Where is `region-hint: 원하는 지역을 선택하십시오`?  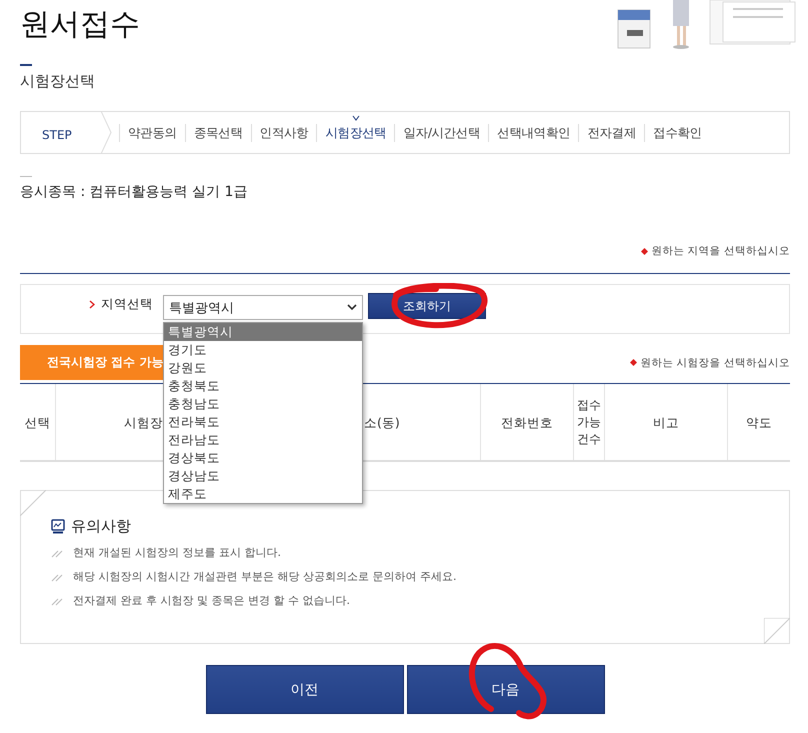
region-hint: 원하는 지역을 선택하십시오 is located at coordinates (720, 251).